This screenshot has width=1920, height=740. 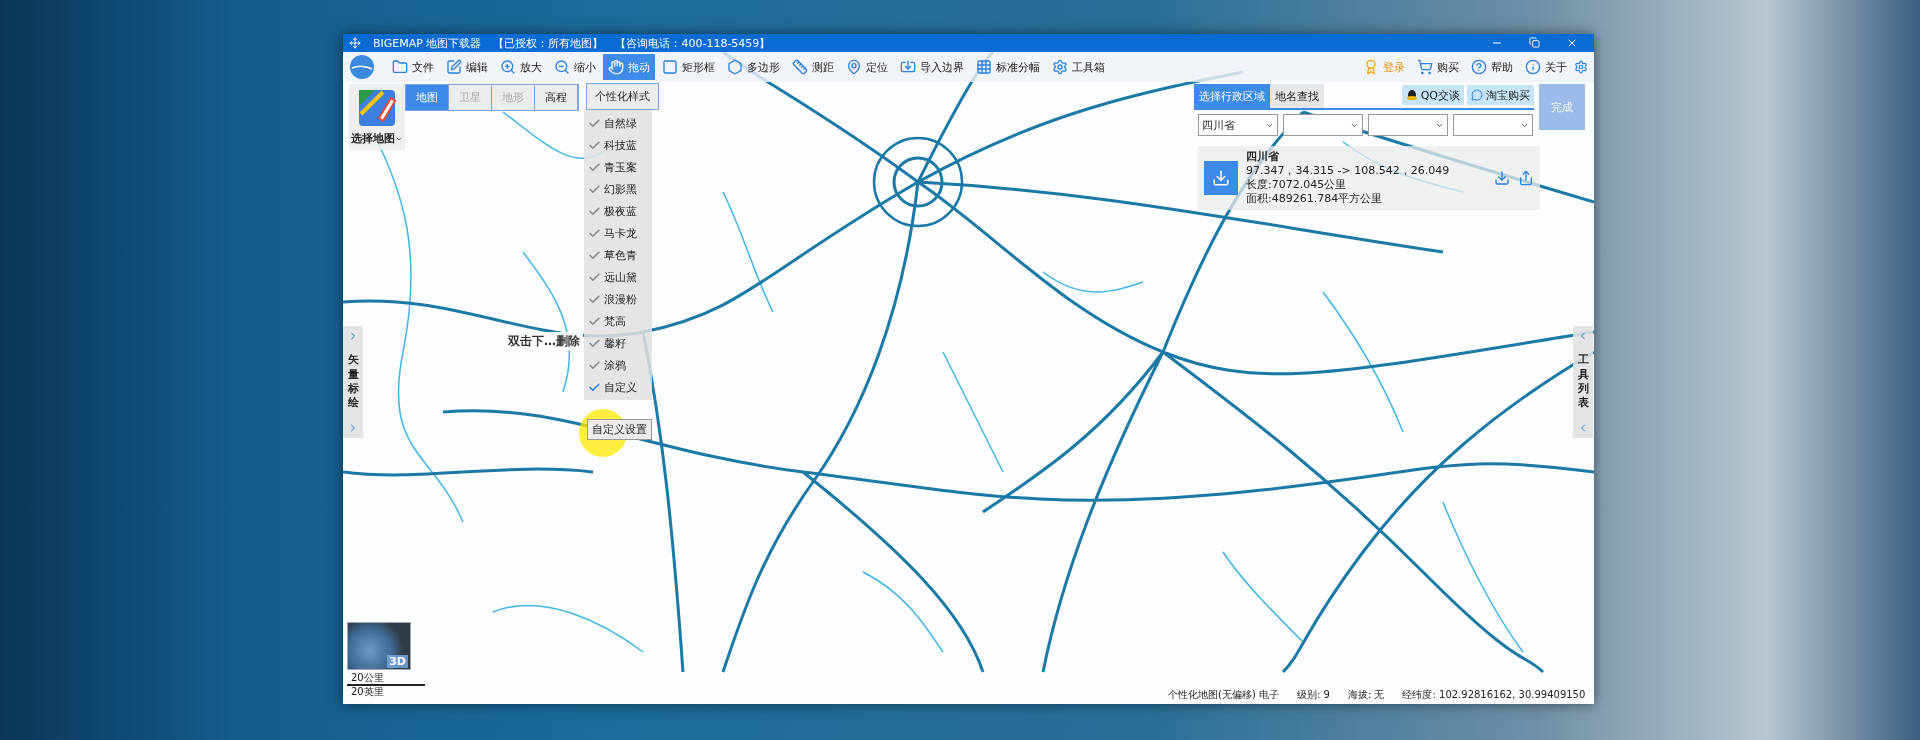 I want to click on region-name: 四川省, so click(x=1263, y=157).